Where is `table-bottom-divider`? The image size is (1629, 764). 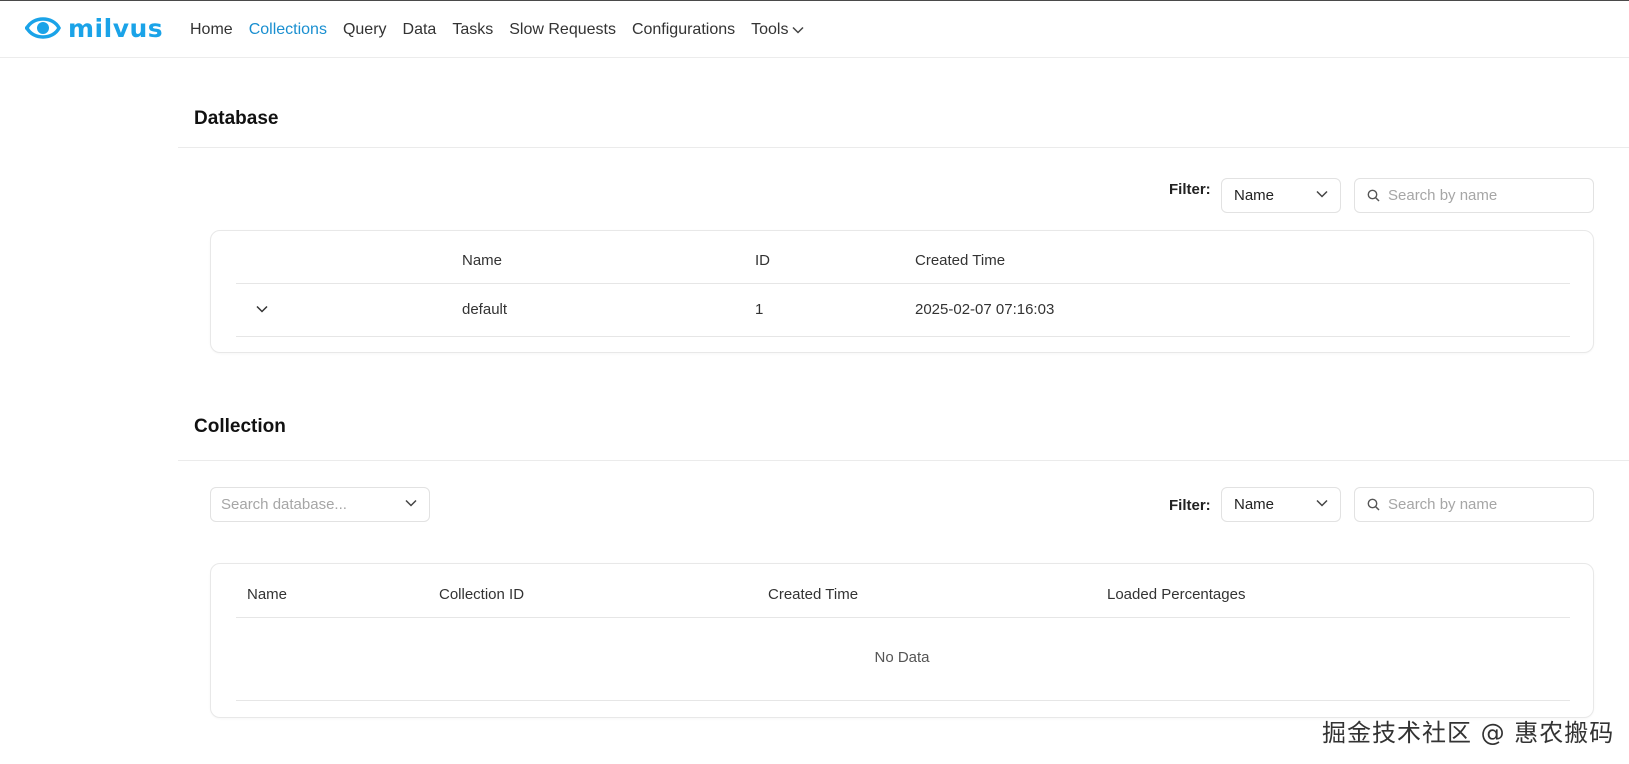
table-bottom-divider is located at coordinates (903, 700).